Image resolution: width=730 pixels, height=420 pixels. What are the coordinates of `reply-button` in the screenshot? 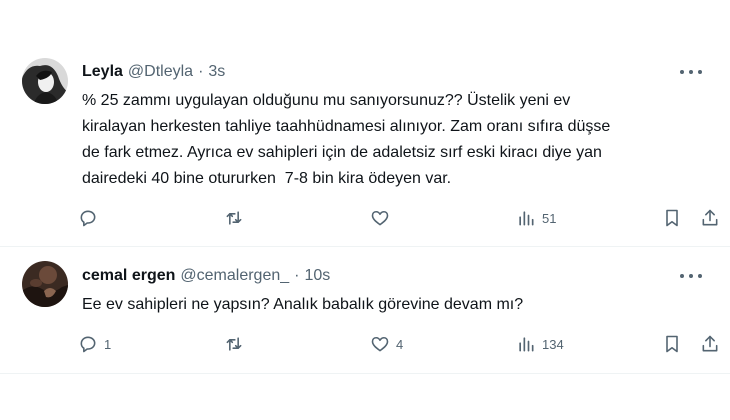 It's located at (91, 218).